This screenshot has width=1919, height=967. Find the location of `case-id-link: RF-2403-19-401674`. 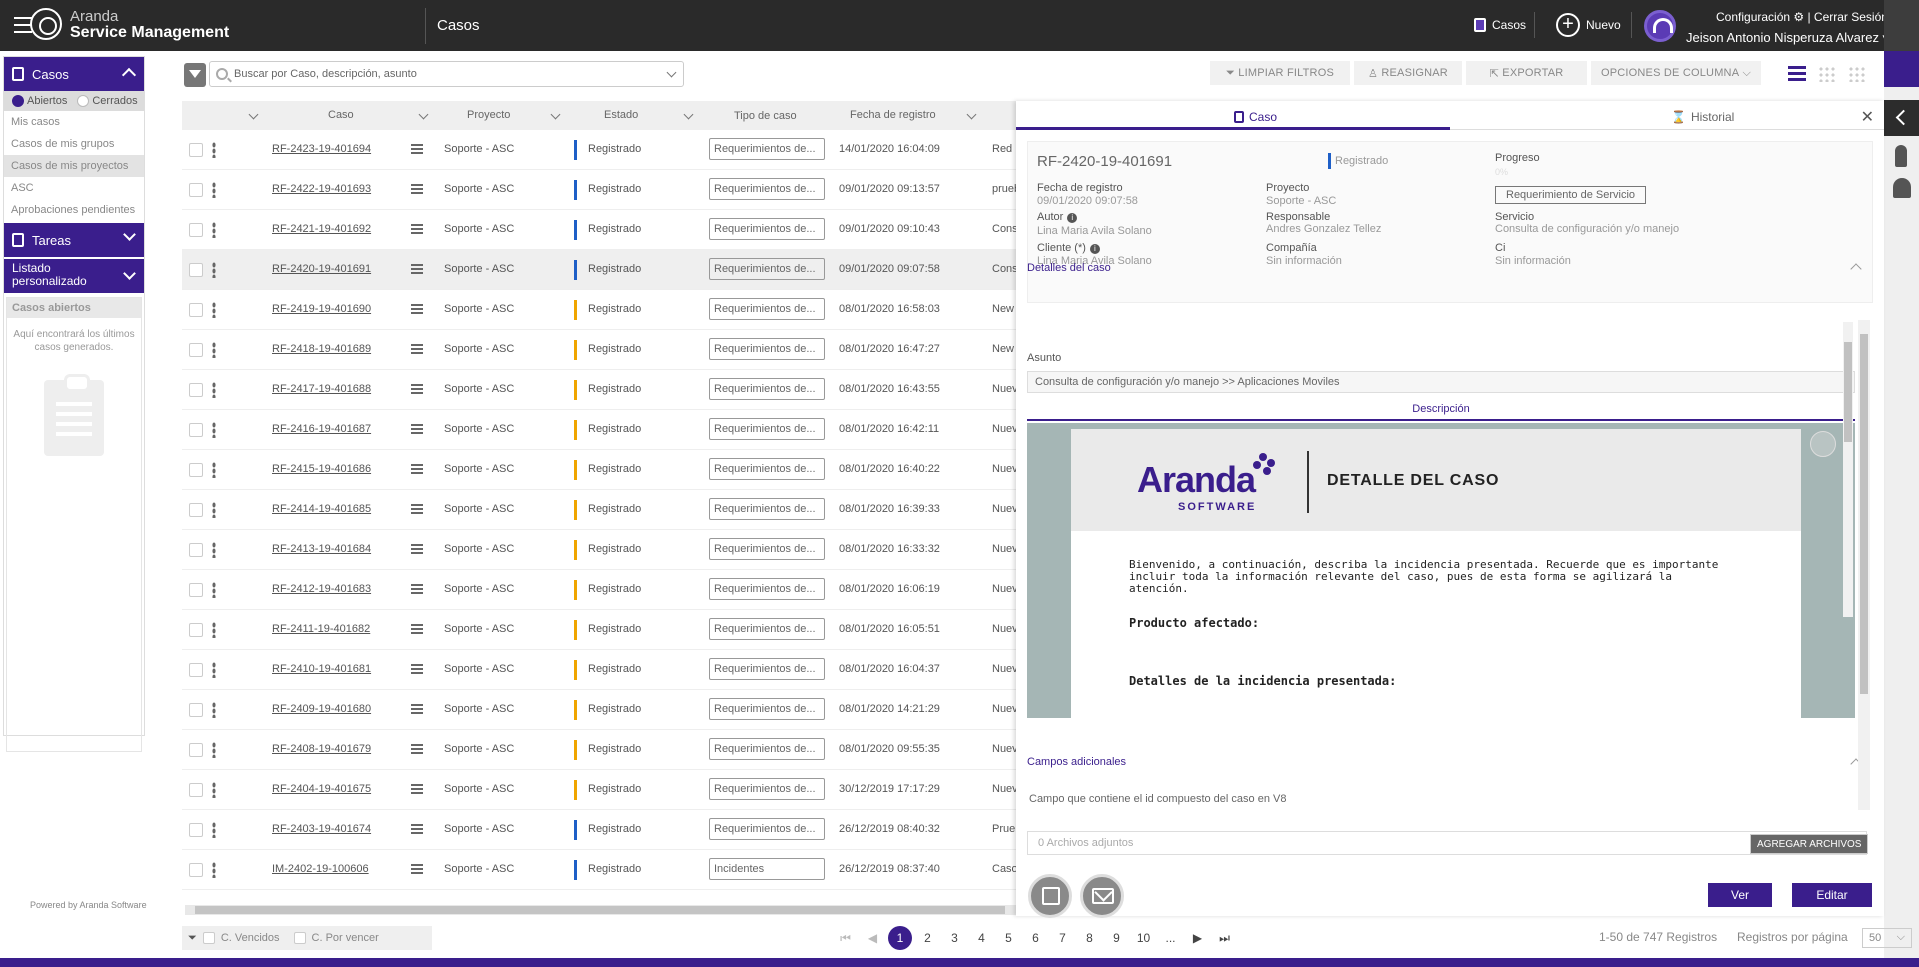

case-id-link: RF-2403-19-401674 is located at coordinates (321, 829).